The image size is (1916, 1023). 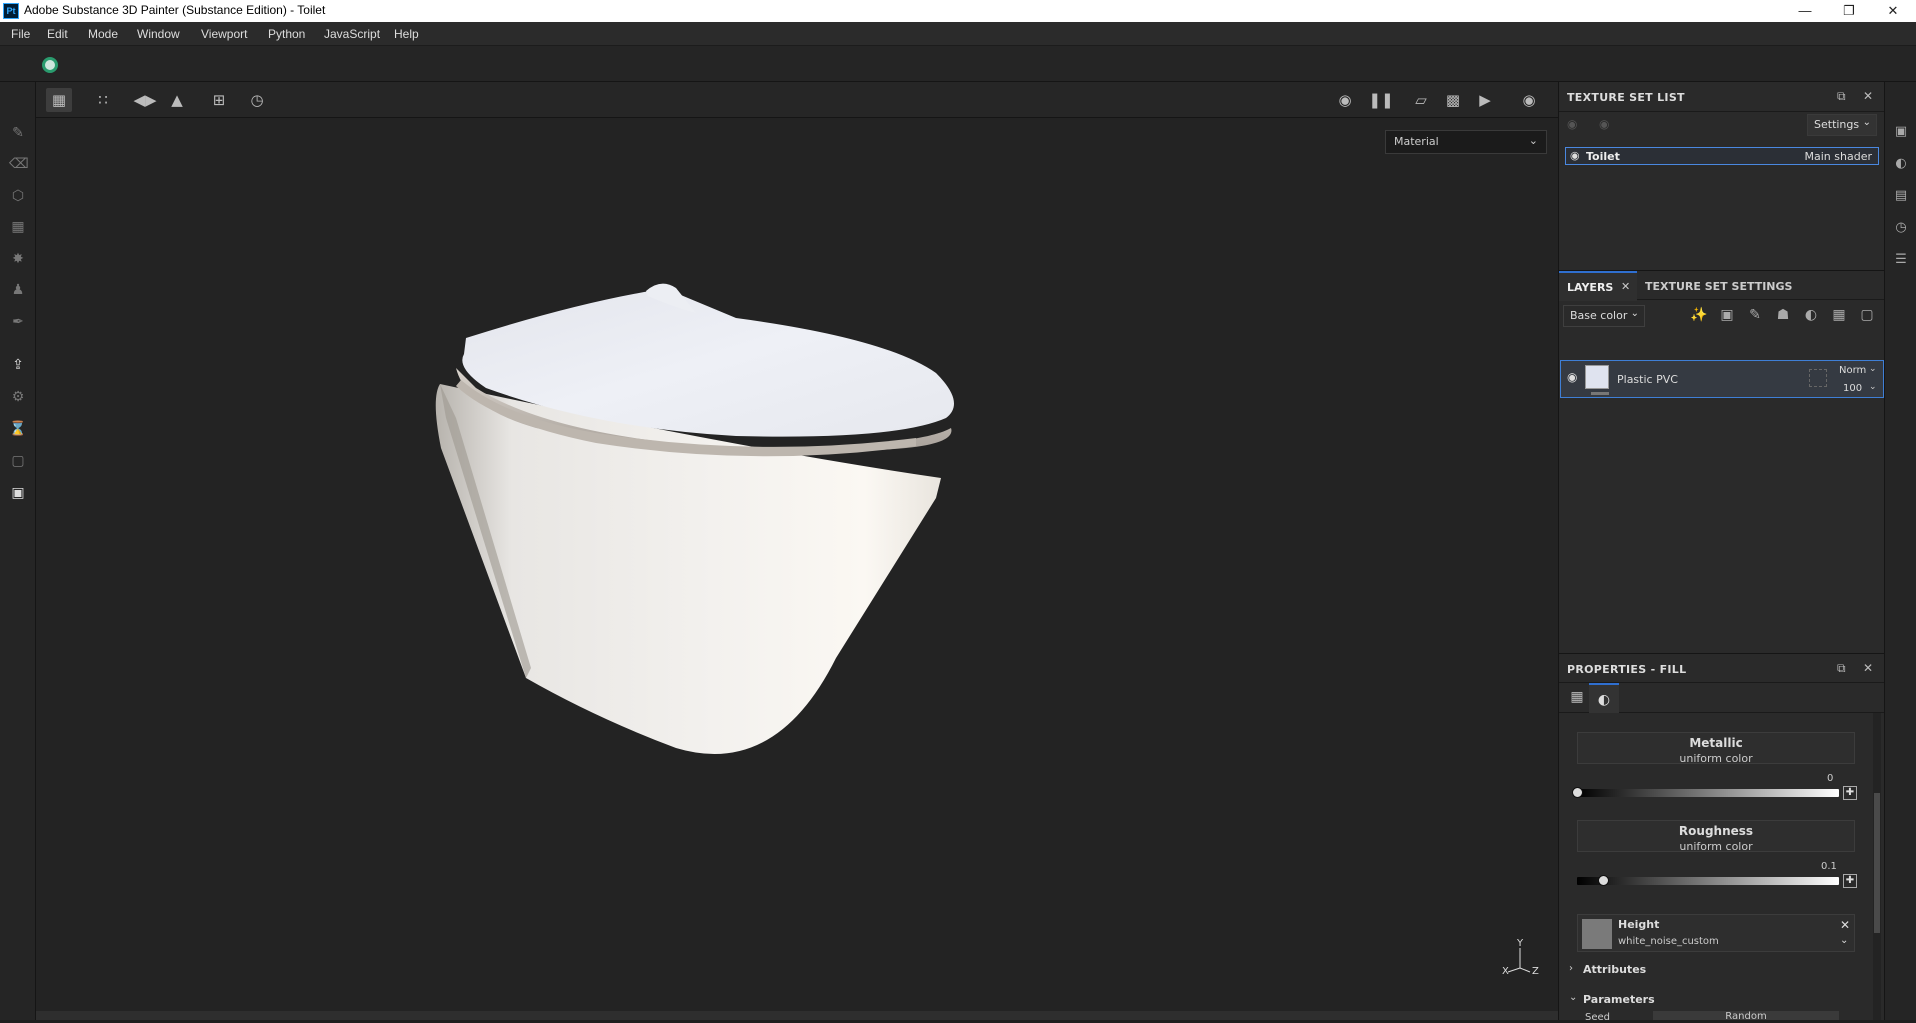 What do you see at coordinates (1845, 925) in the screenshot?
I see `remove-resource-icon: ✕` at bounding box center [1845, 925].